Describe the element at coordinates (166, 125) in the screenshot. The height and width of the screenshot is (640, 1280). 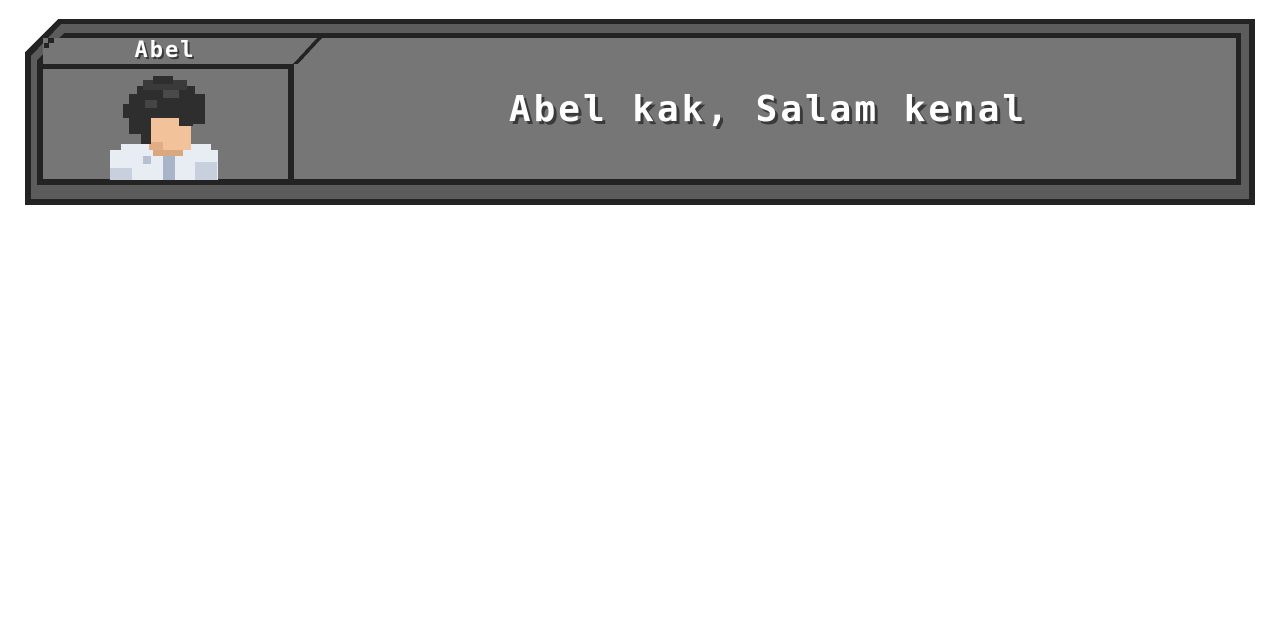
I see `character-portrait-icon` at that location.